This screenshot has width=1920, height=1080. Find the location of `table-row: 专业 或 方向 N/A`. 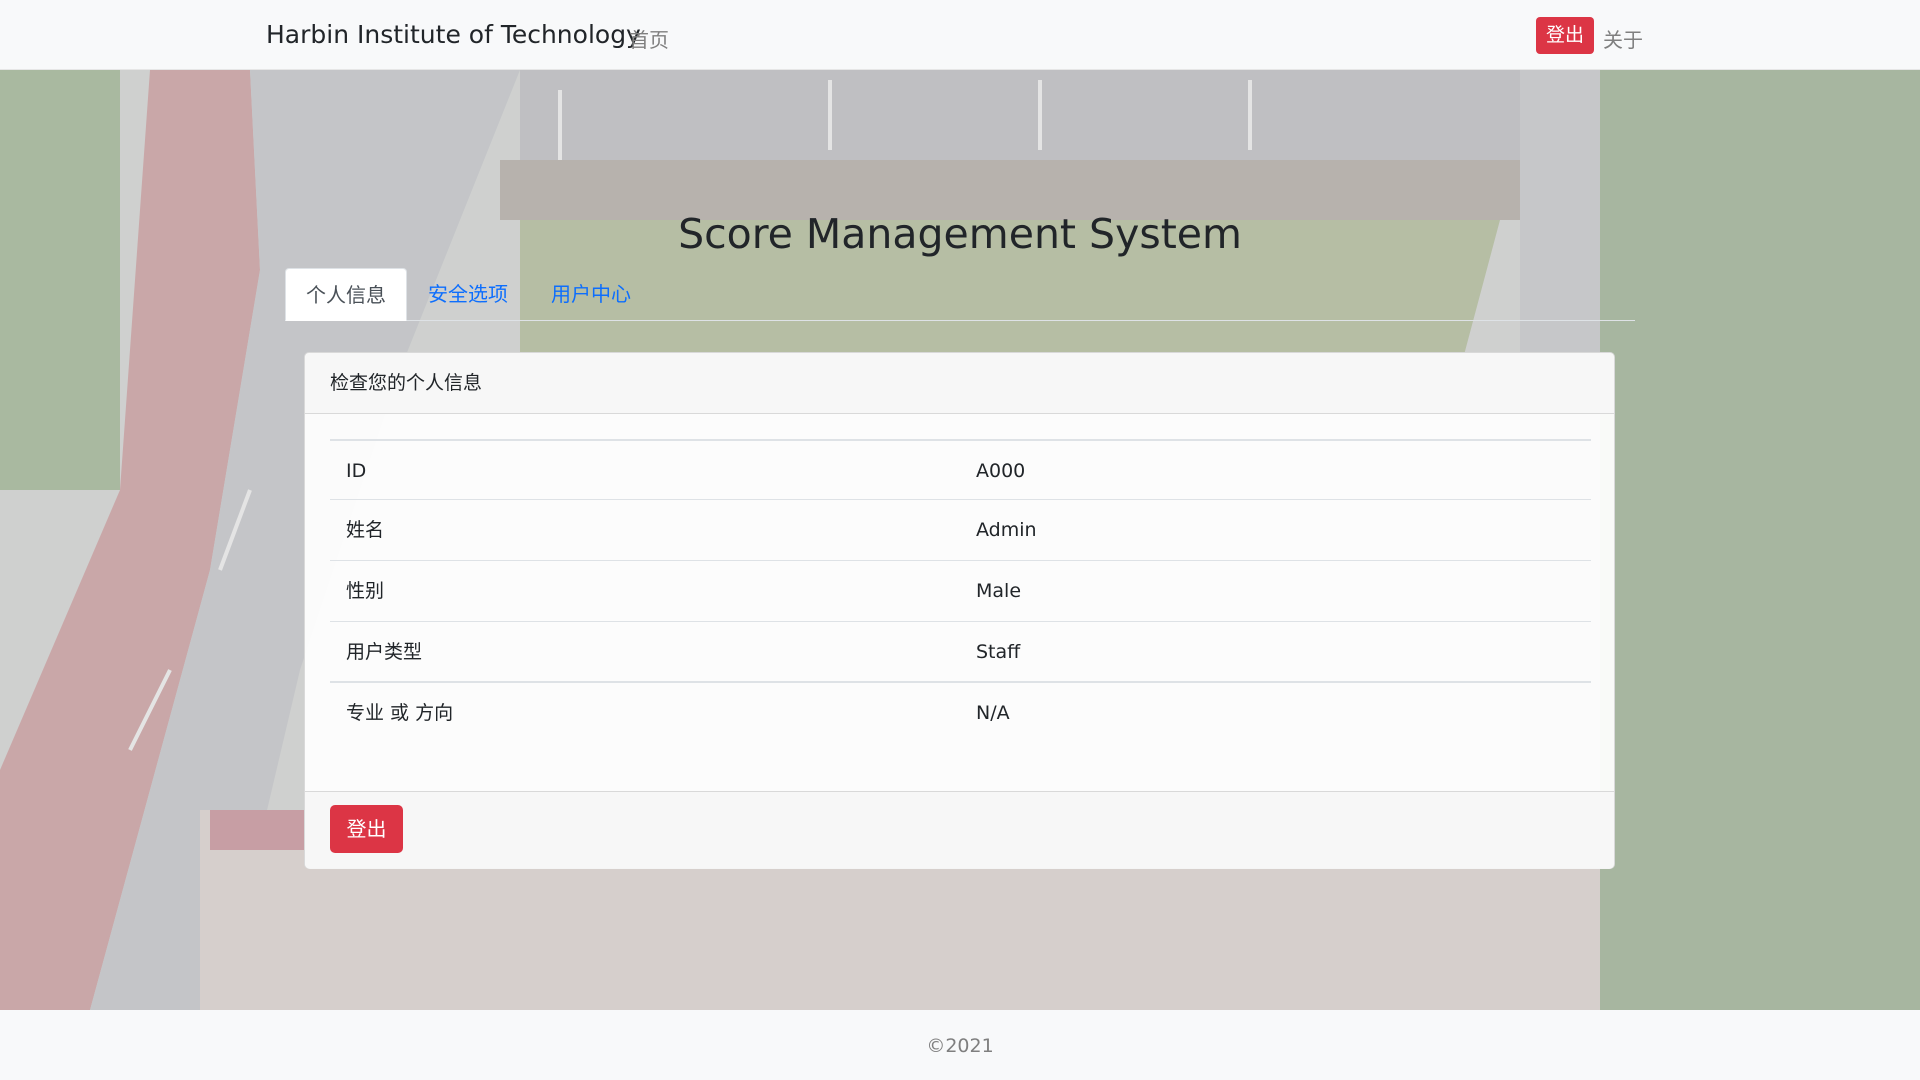

table-row: 专业 或 方向 N/A is located at coordinates (960, 713).